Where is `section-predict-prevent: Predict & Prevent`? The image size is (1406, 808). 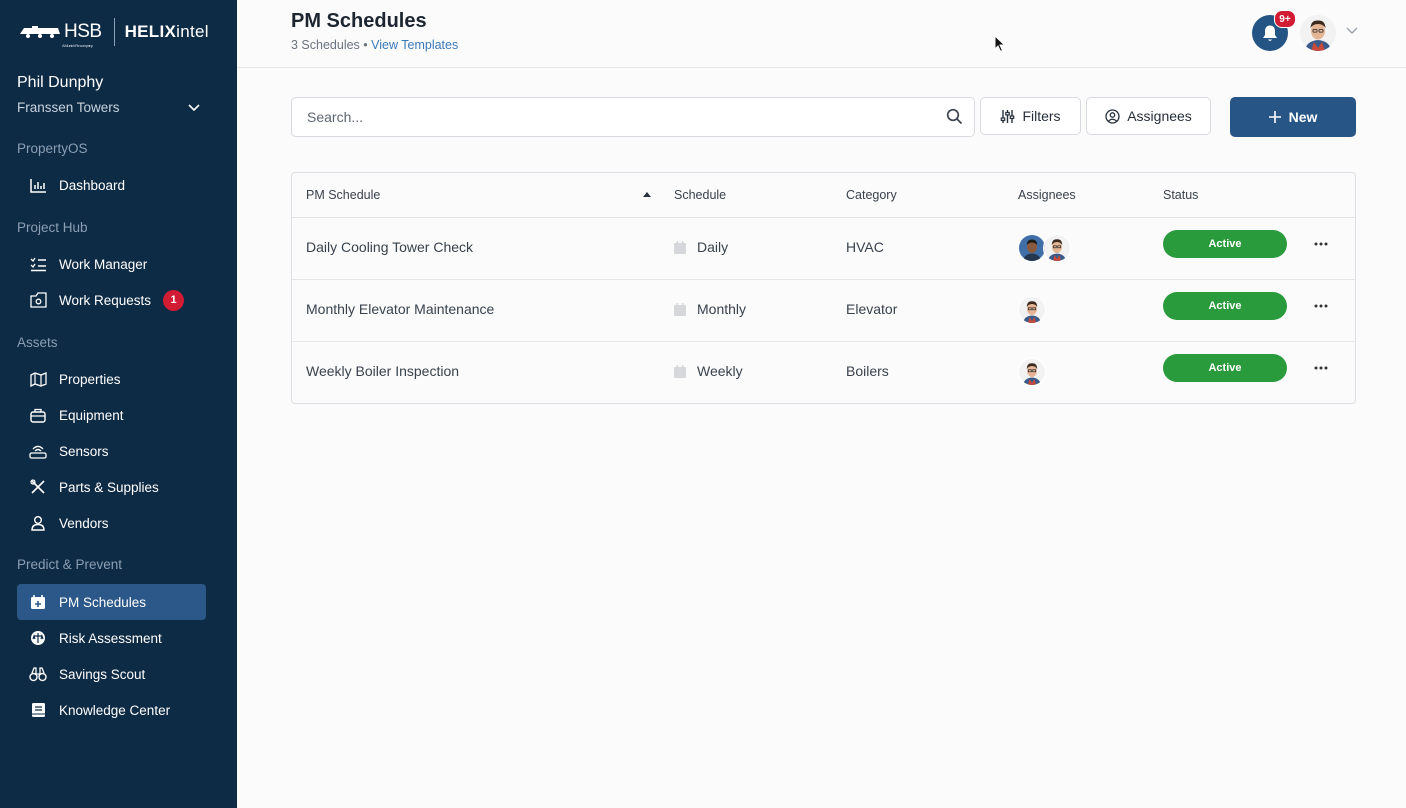
section-predict-prevent: Predict & Prevent is located at coordinates (70, 564).